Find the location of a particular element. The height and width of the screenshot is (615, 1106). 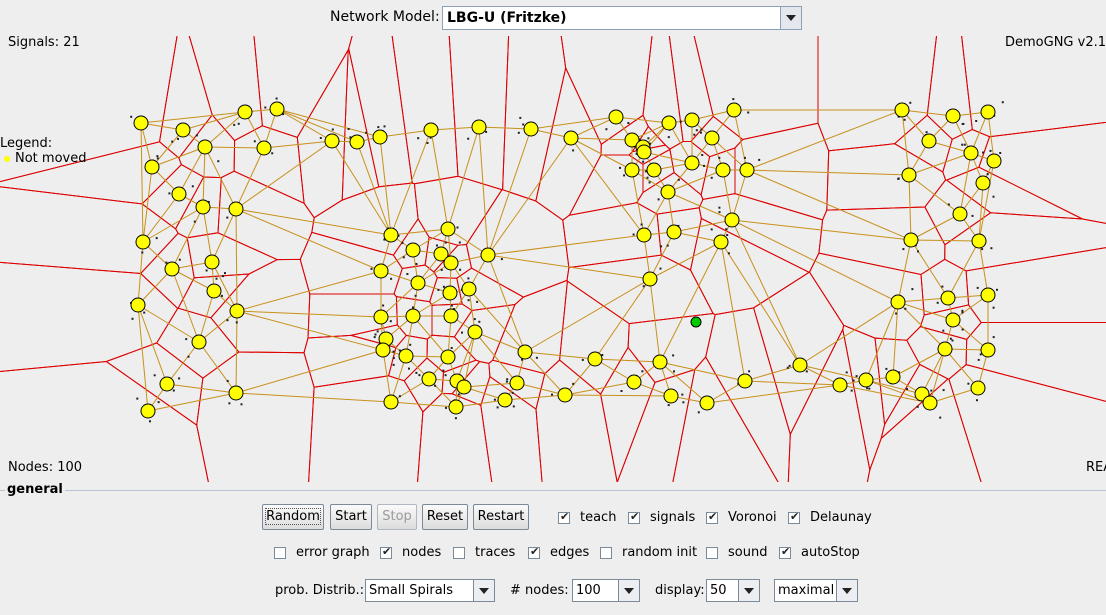

option-checkbox-traces: traces is located at coordinates (484, 552).